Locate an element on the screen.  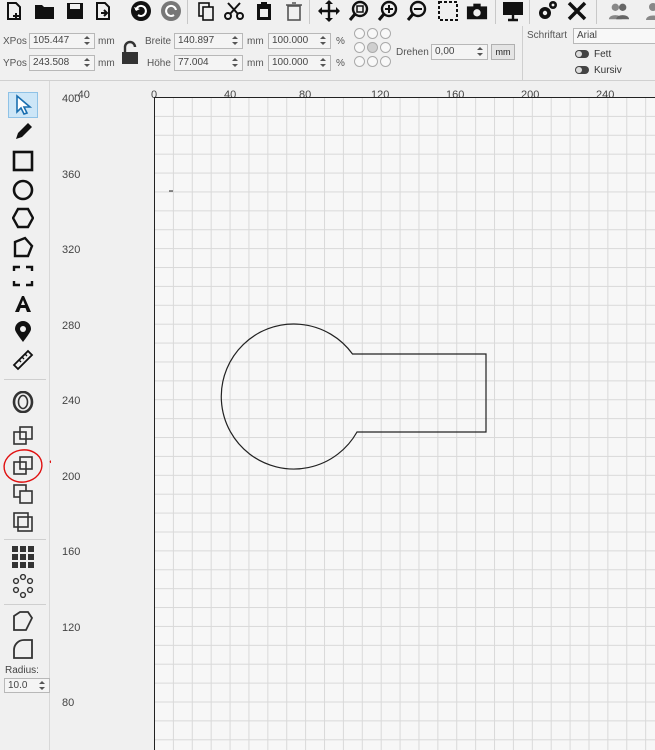
height-label: Höhe is located at coordinates (159, 63).